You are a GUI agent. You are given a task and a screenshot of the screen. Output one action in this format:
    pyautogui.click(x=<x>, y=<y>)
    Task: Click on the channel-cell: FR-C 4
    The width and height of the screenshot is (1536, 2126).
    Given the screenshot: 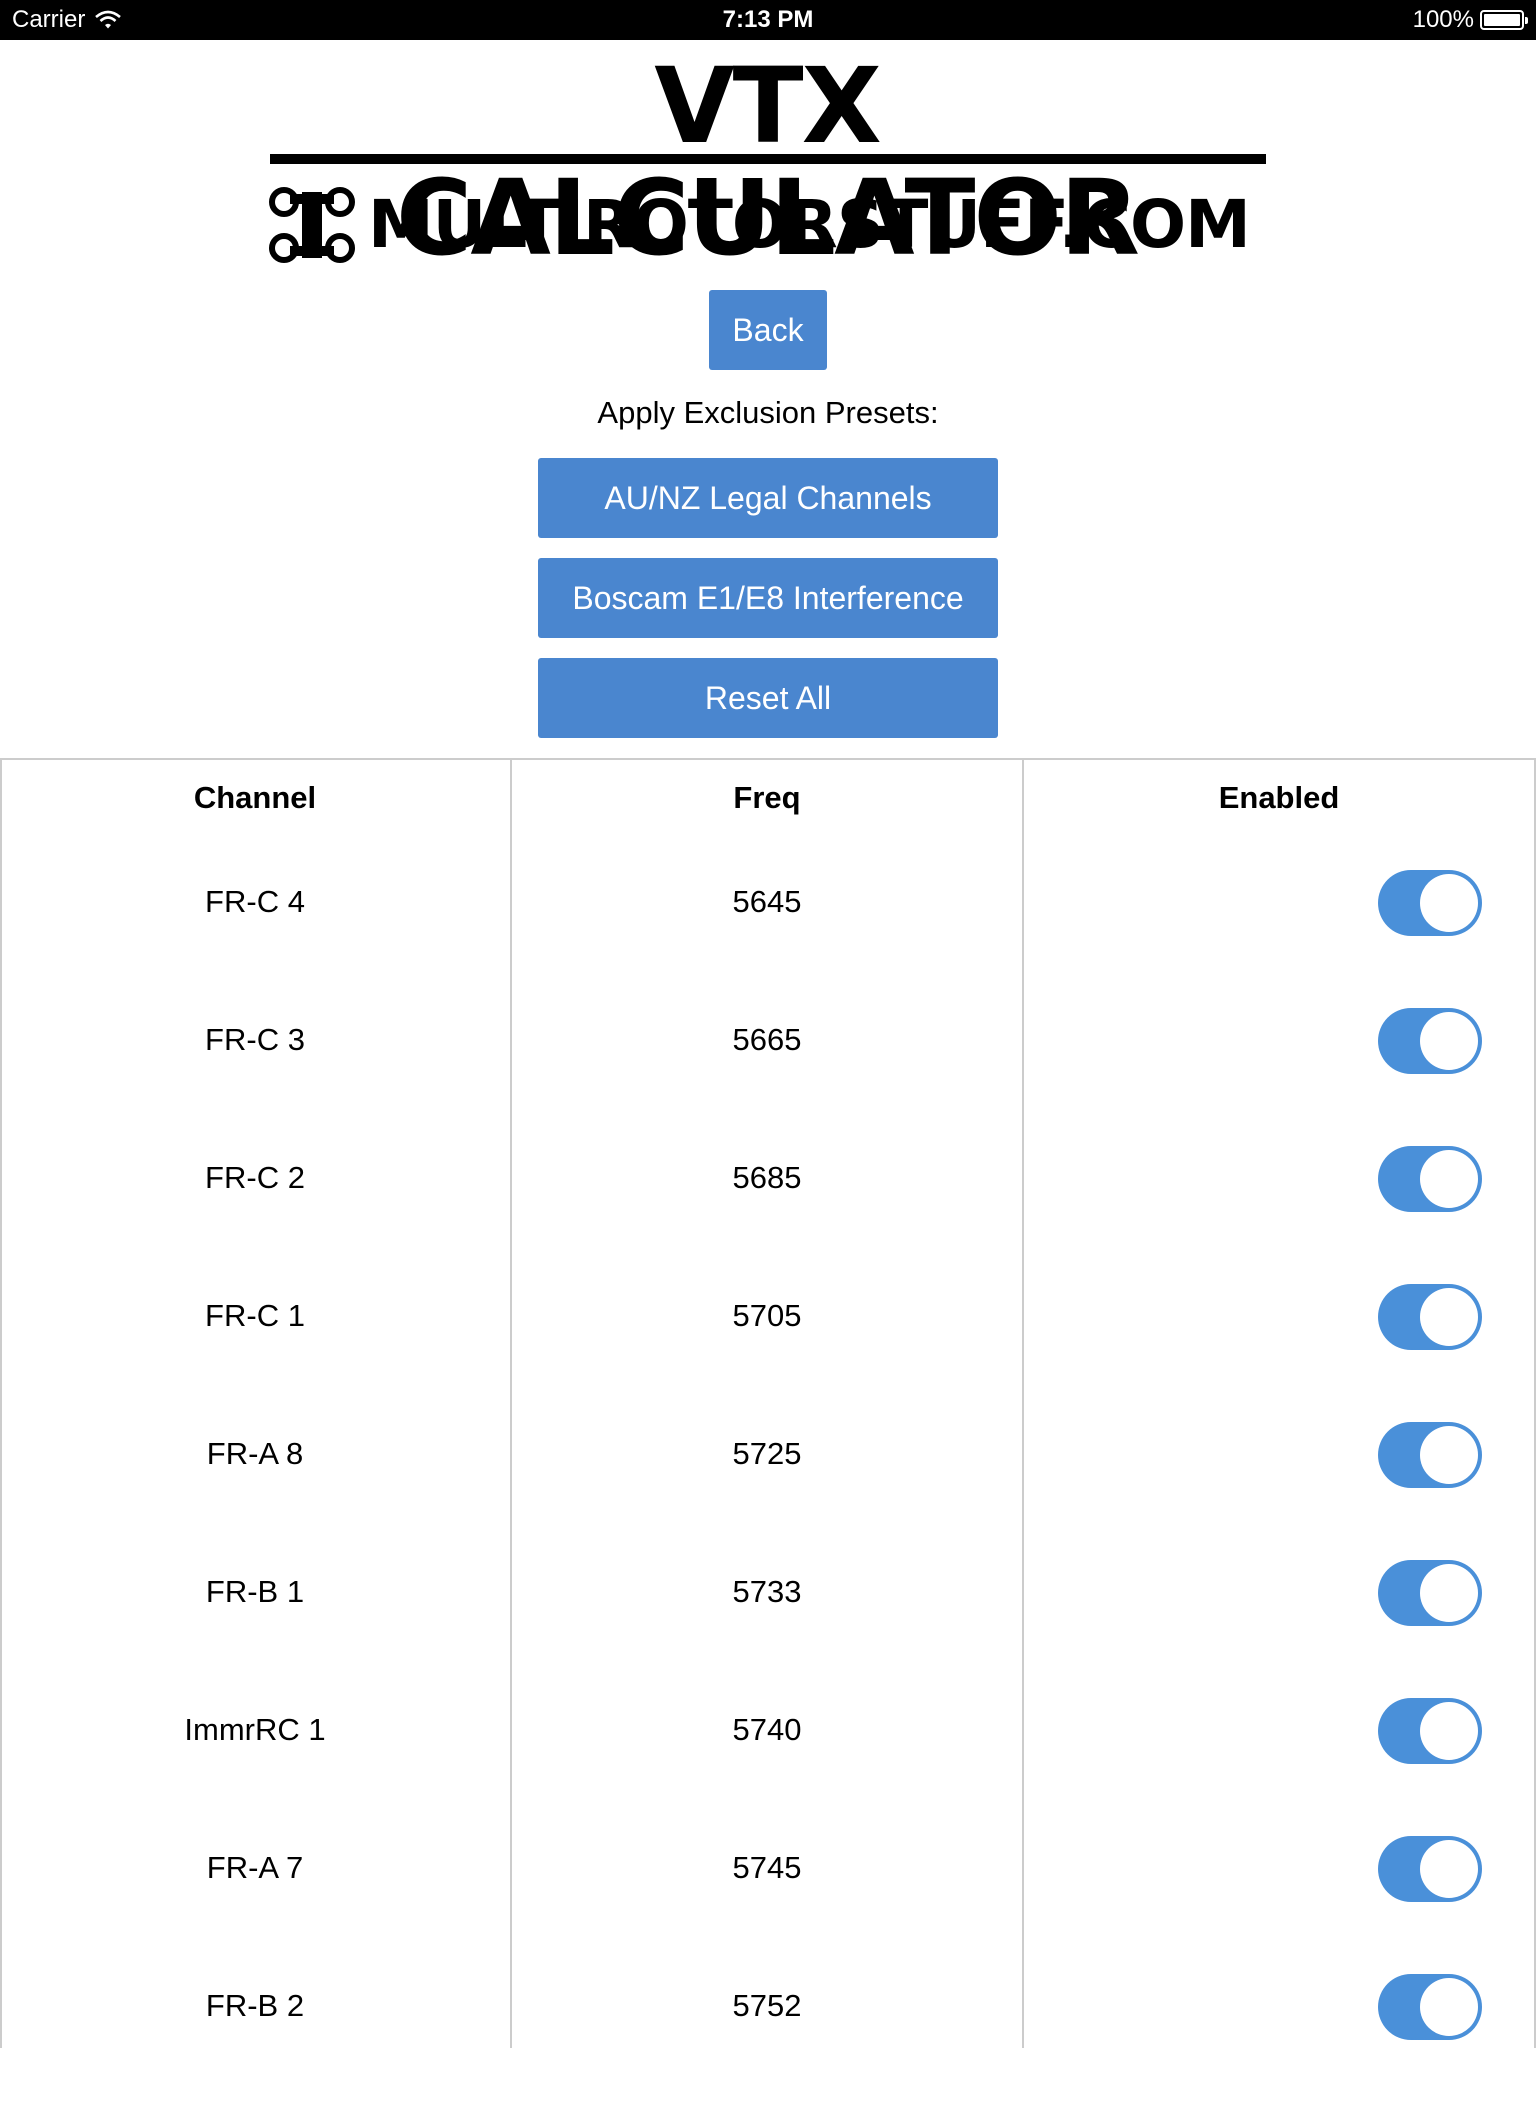 What is the action you would take?
    pyautogui.click(x=255, y=901)
    